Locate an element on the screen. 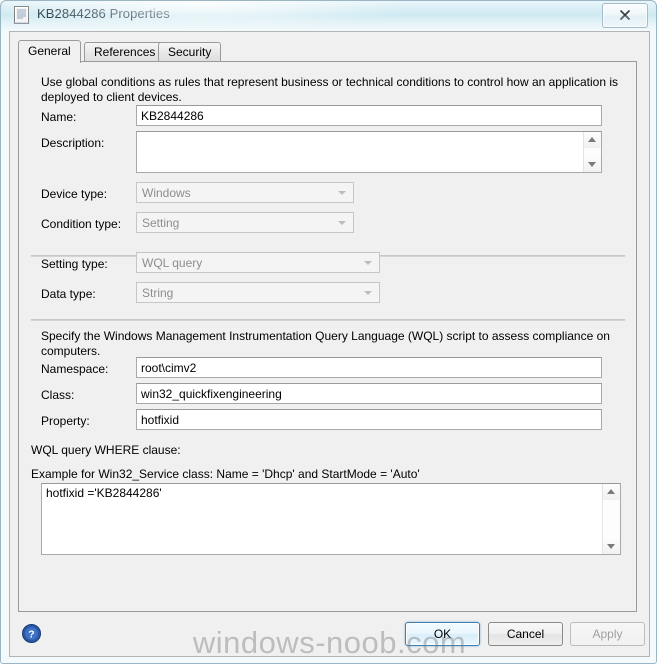 This screenshot has height=664, width=657. tab-security-label: Security is located at coordinates (190, 52).